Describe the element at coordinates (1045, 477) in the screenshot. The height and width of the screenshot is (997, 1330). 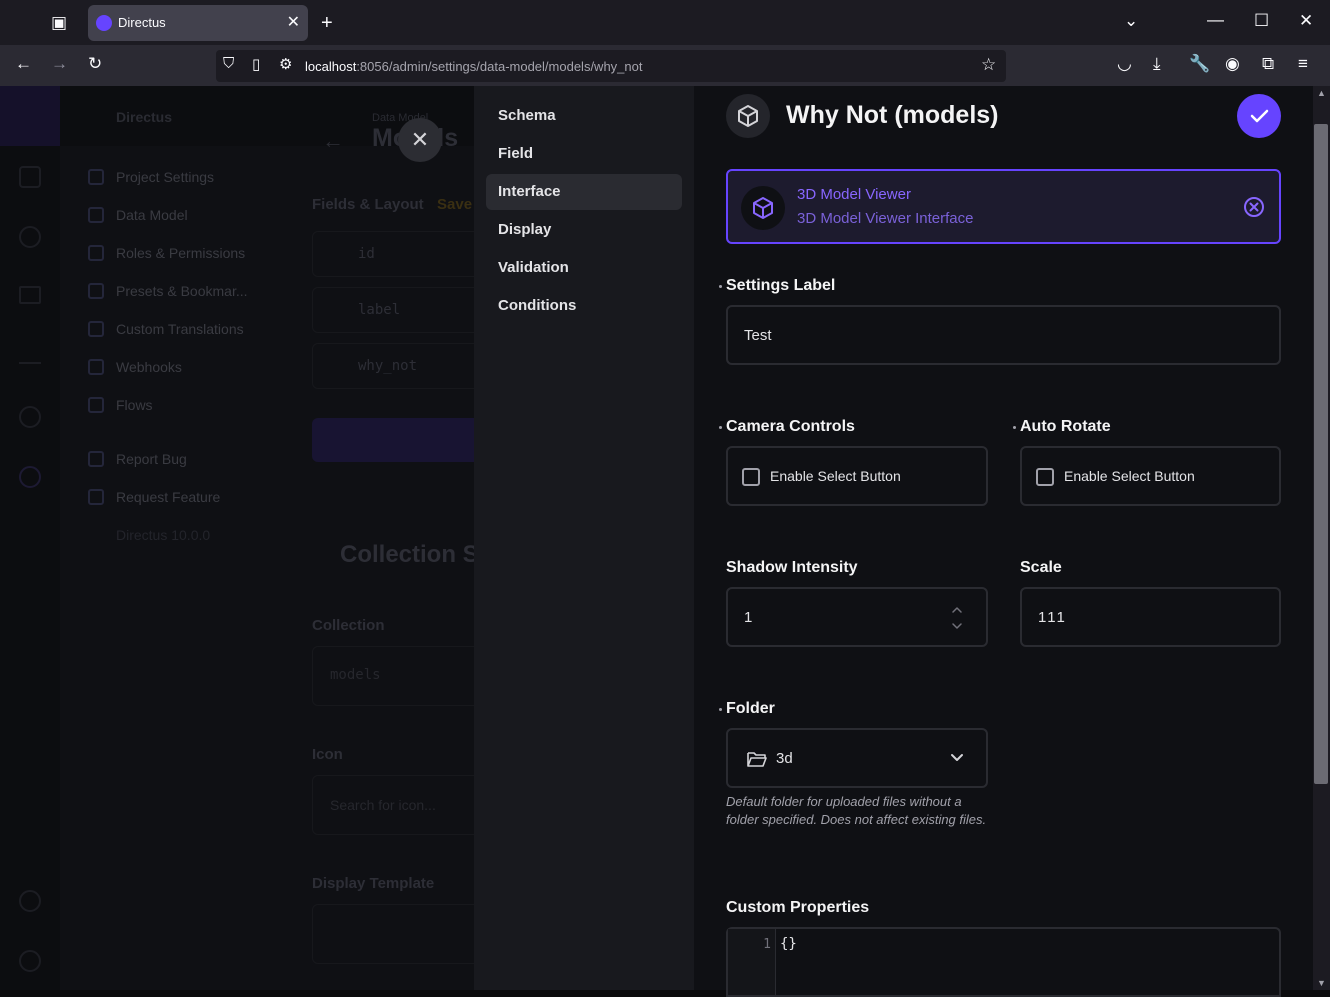
I see `auto-rotate-checkbox` at that location.